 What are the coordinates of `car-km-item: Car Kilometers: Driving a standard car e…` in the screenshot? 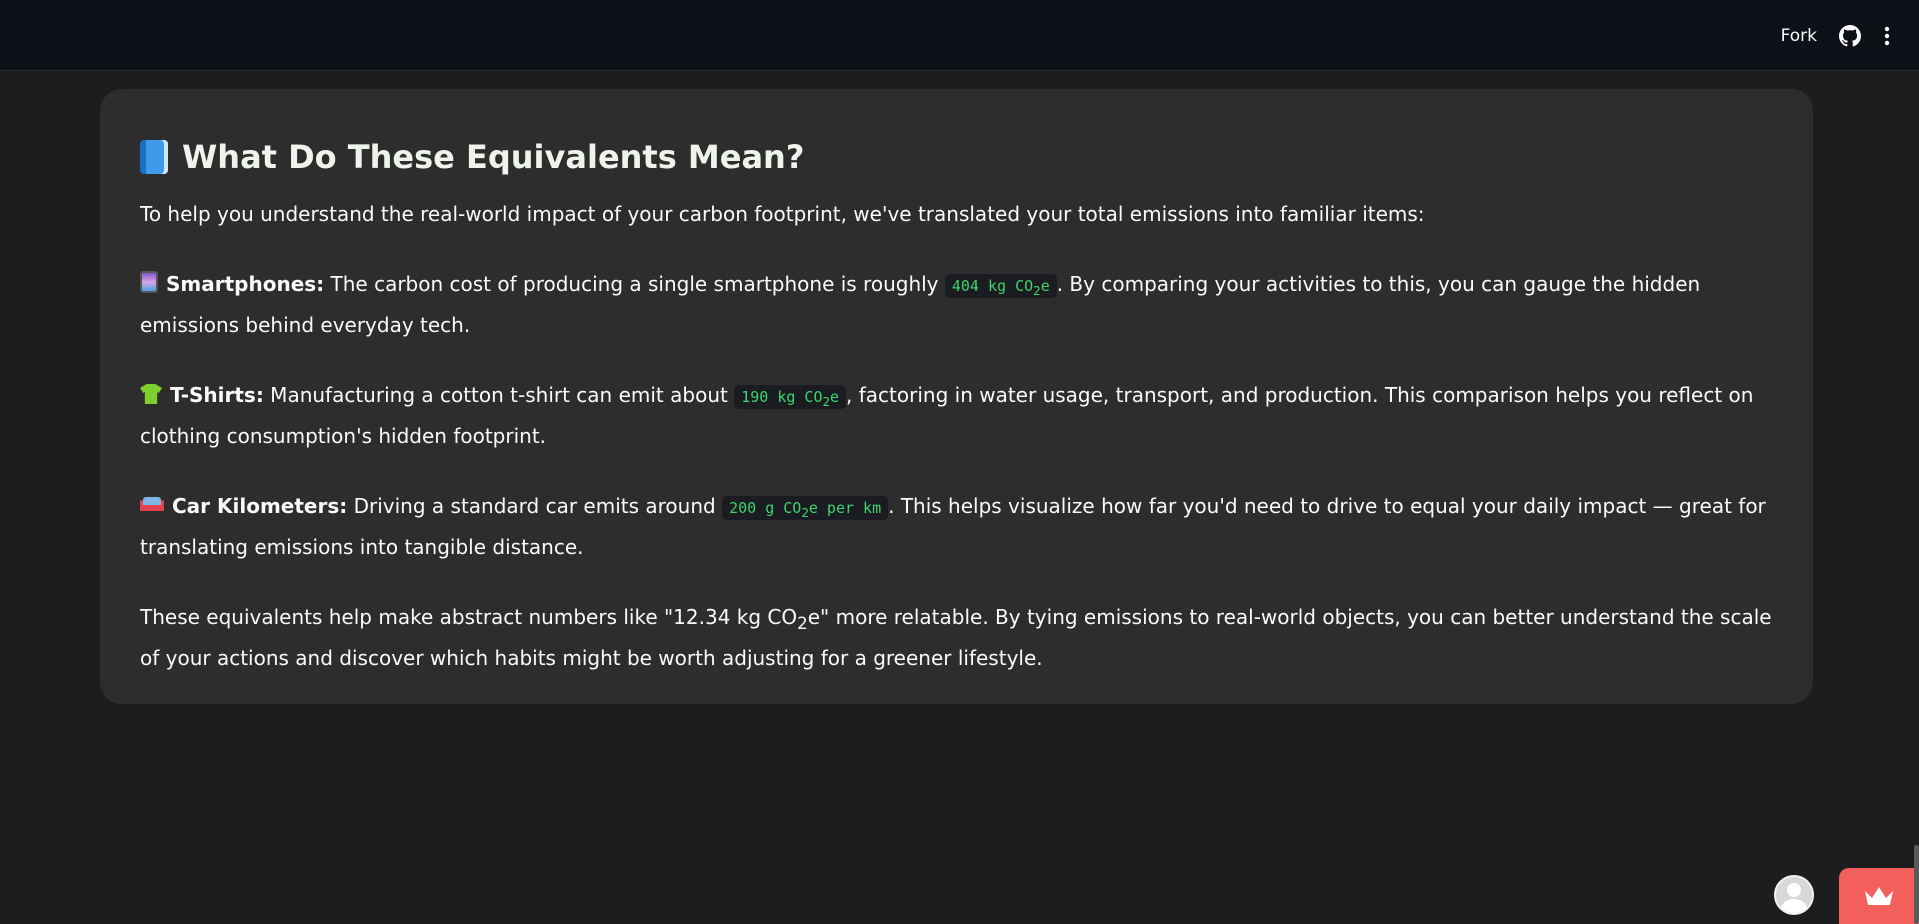 It's located at (956, 527).